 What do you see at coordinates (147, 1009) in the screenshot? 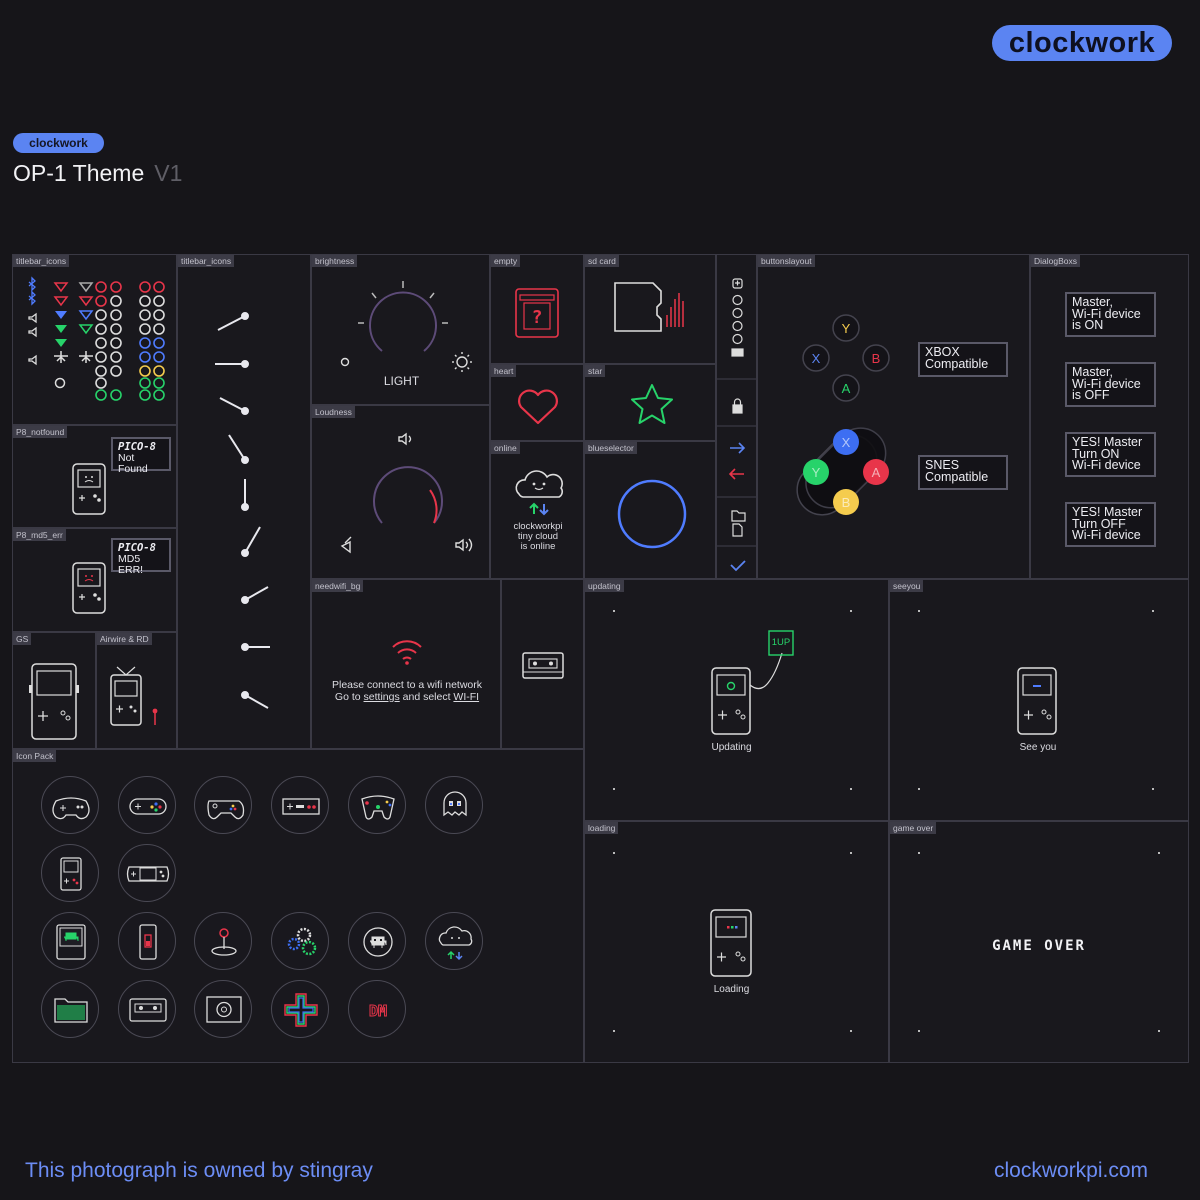
I see `cassette-icon` at bounding box center [147, 1009].